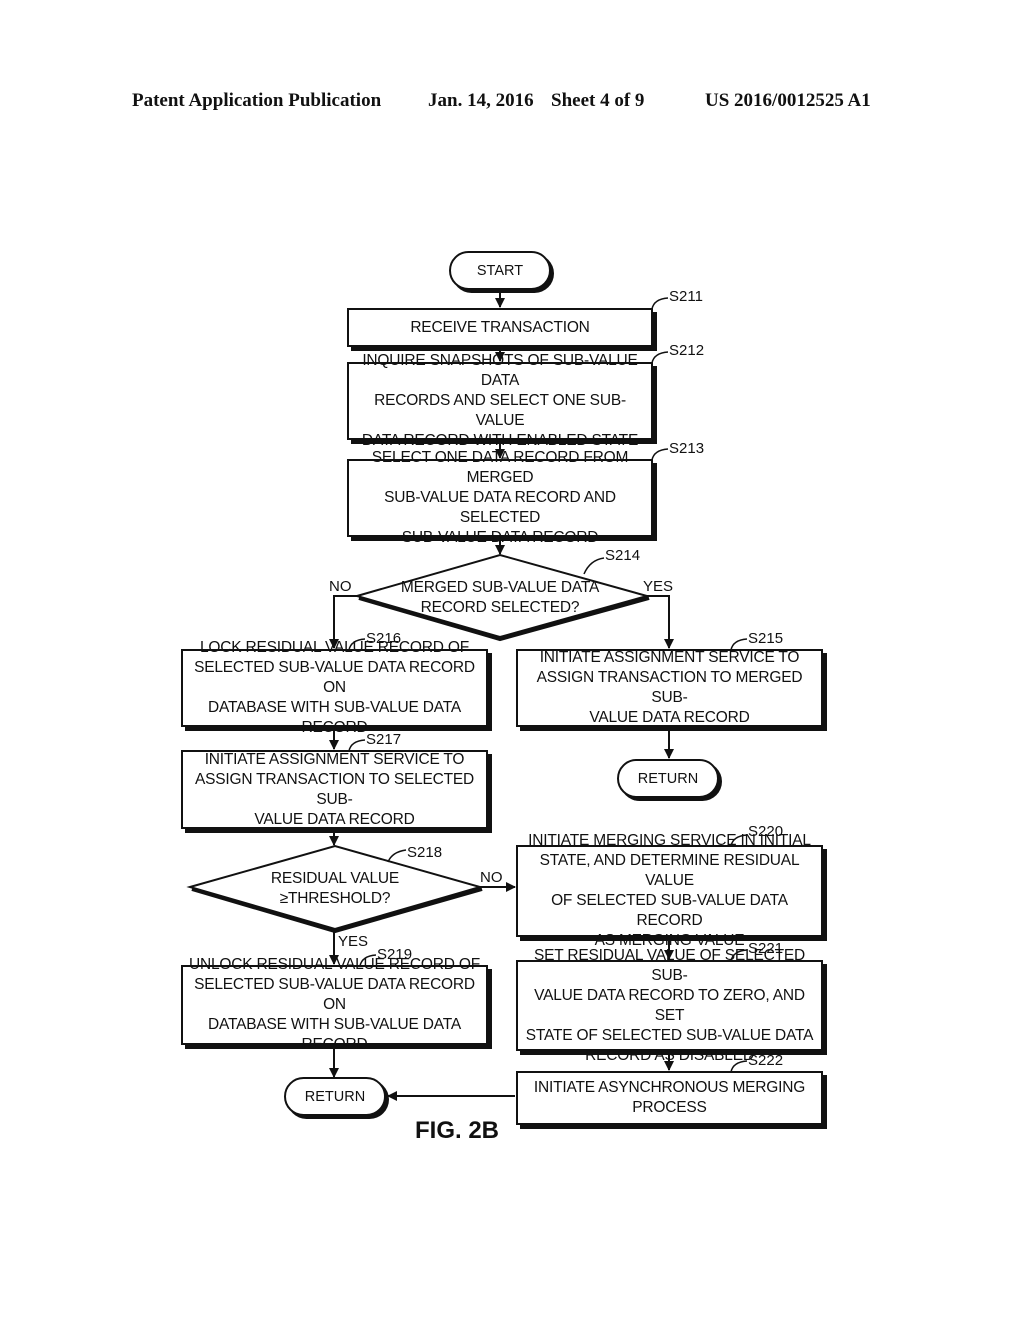 The width and height of the screenshot is (1024, 1320). Describe the element at coordinates (686, 296) in the screenshot. I see `step-id-s211: S211` at that location.